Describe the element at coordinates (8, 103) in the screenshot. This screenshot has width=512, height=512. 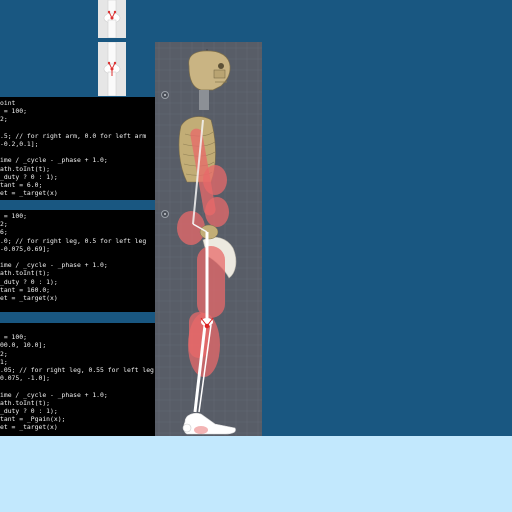
I see `code-line: oint` at that location.